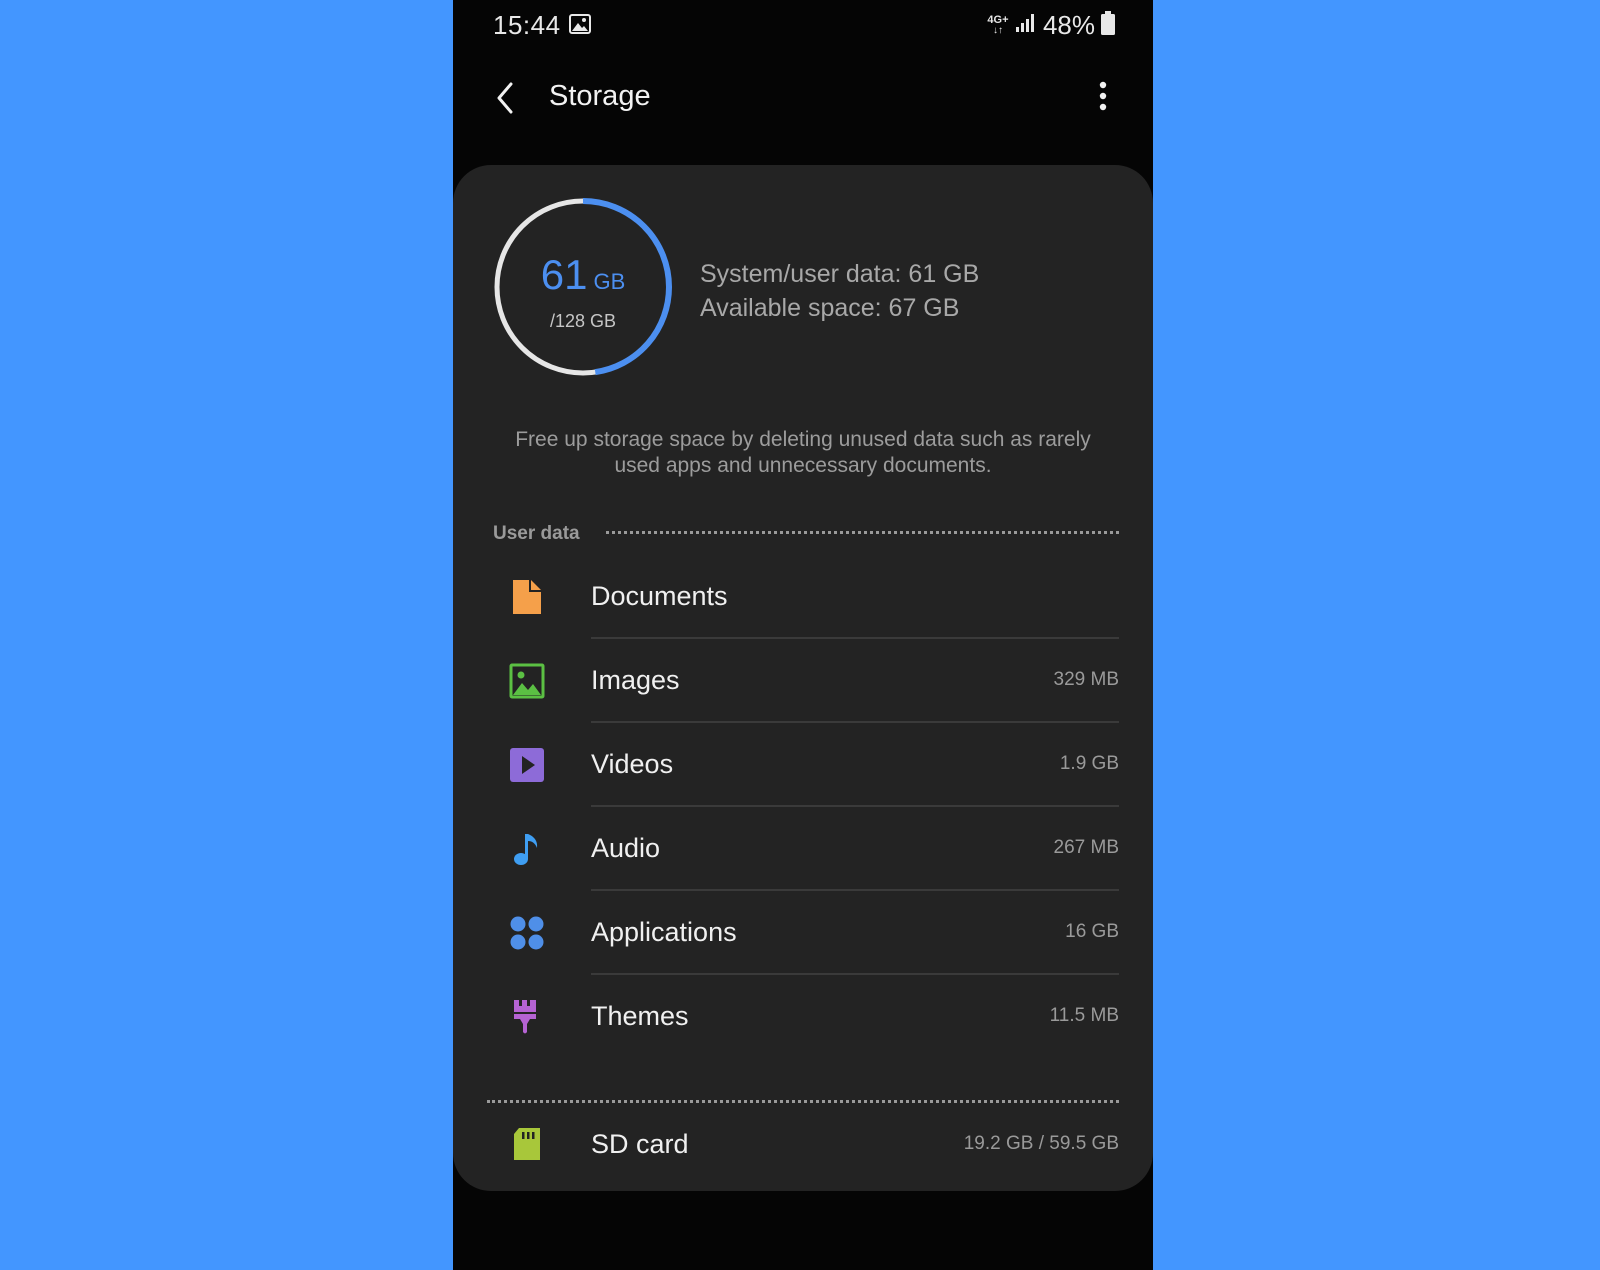 The height and width of the screenshot is (1270, 1600). I want to click on item-size: 267 MB, so click(1086, 847).